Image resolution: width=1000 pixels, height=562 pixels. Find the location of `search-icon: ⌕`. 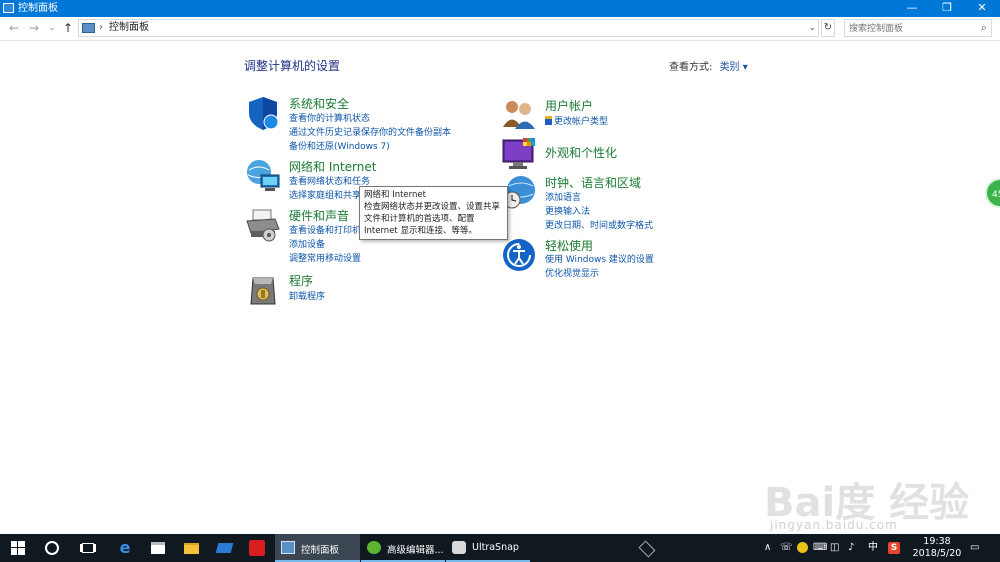

search-icon: ⌕ is located at coordinates (984, 28).